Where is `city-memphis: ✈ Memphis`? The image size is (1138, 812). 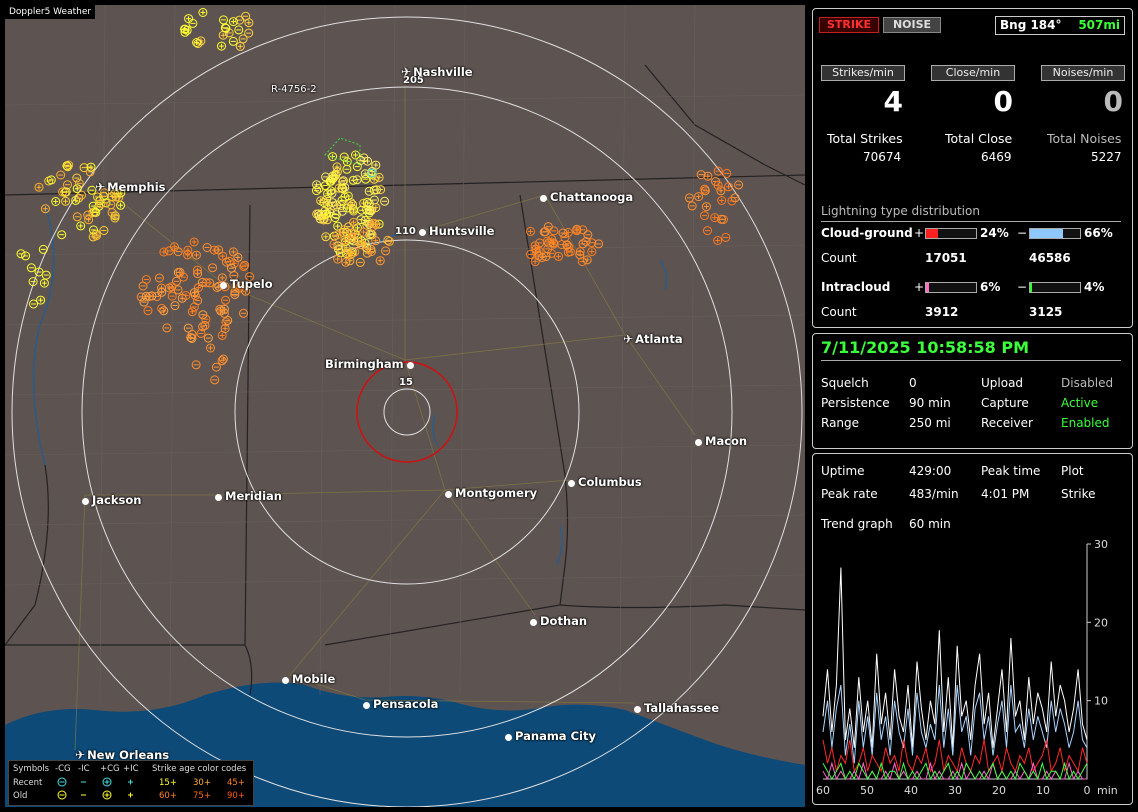
city-memphis: ✈ Memphis is located at coordinates (130, 187).